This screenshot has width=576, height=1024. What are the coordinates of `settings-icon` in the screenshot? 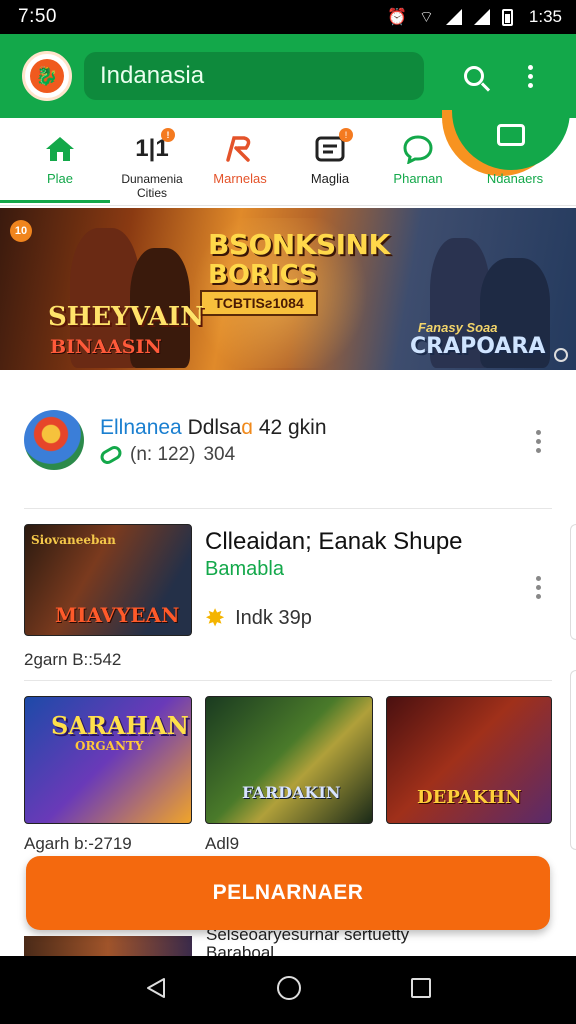 It's located at (561, 355).